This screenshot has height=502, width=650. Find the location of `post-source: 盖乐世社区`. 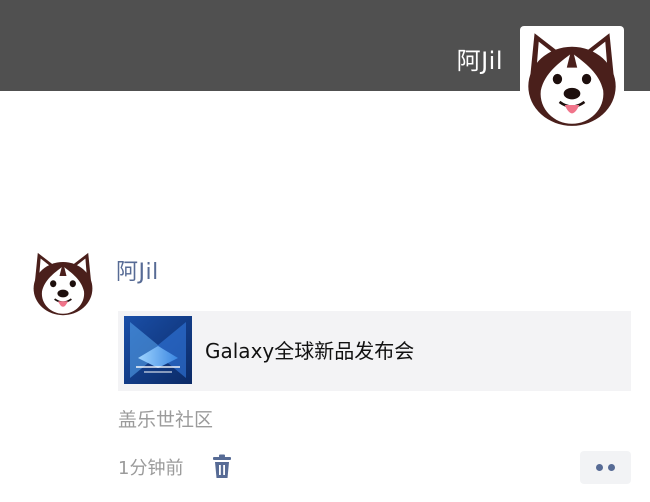

post-source: 盖乐世社区 is located at coordinates (165, 420).